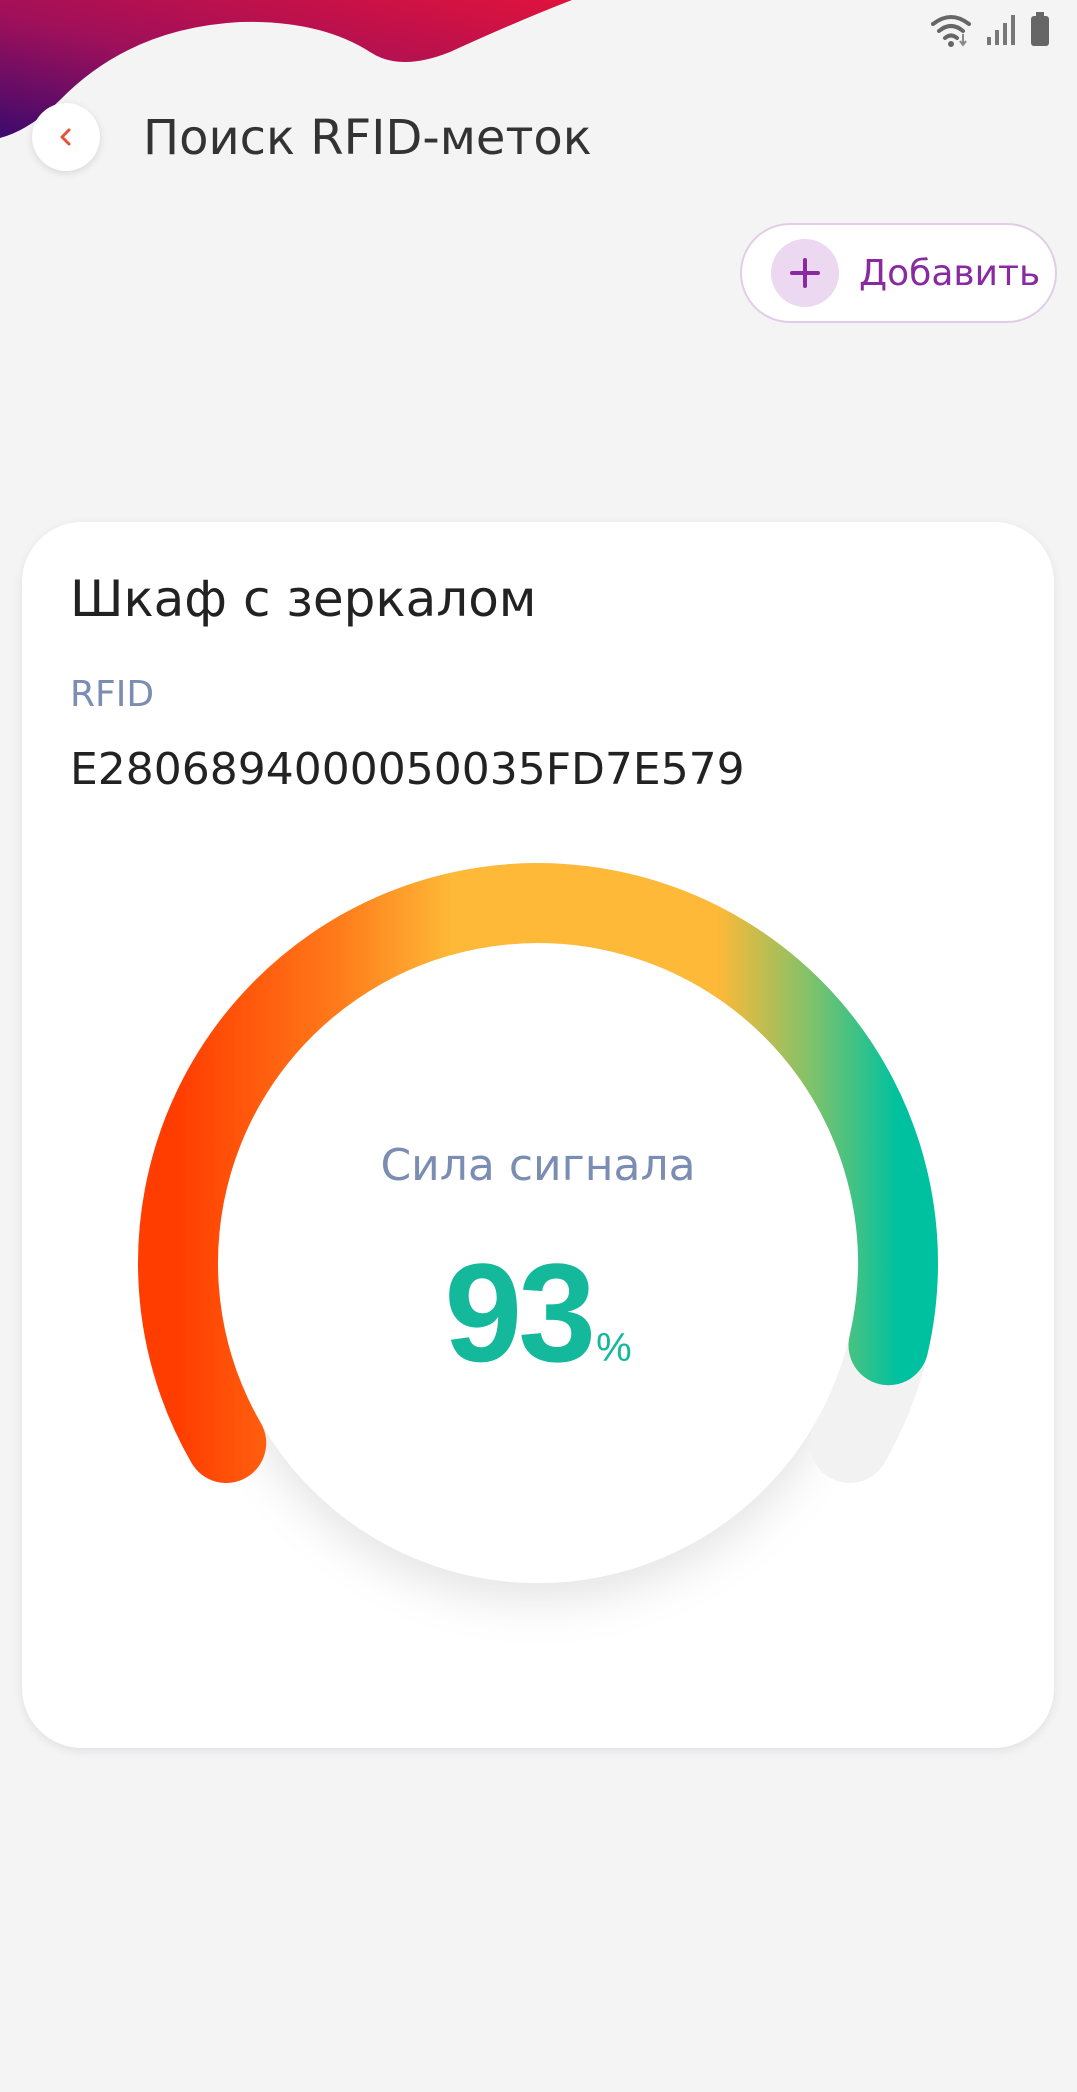  Describe the element at coordinates (951, 31) in the screenshot. I see `wifi-icon` at that location.